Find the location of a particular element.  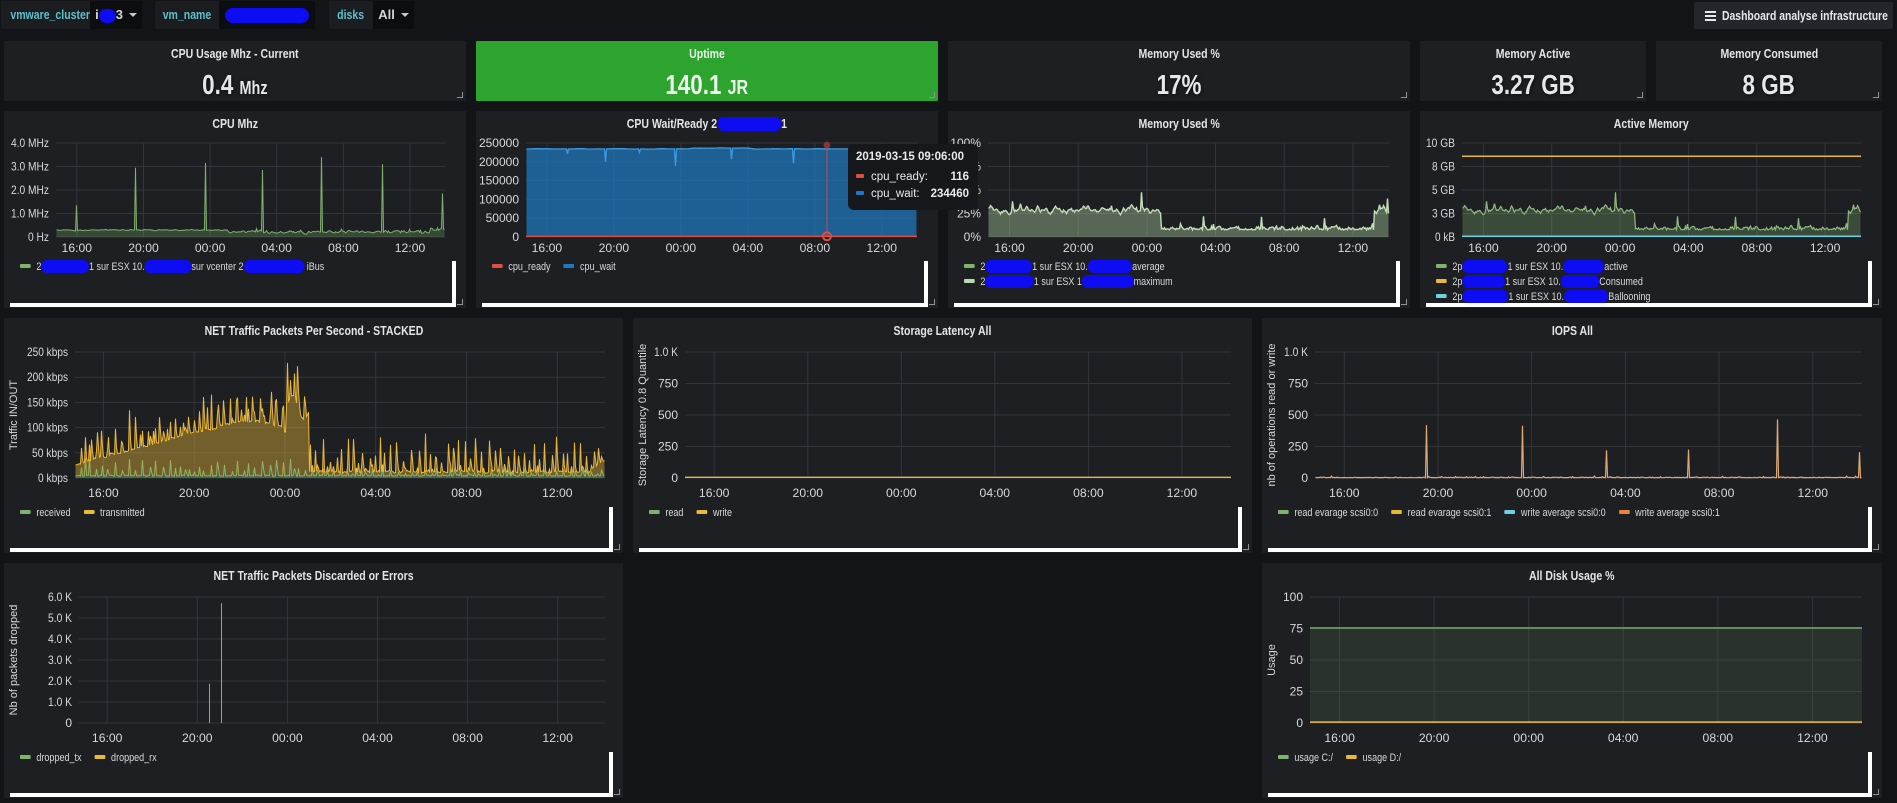

svg-text: 25 is located at coordinates (1297, 692).